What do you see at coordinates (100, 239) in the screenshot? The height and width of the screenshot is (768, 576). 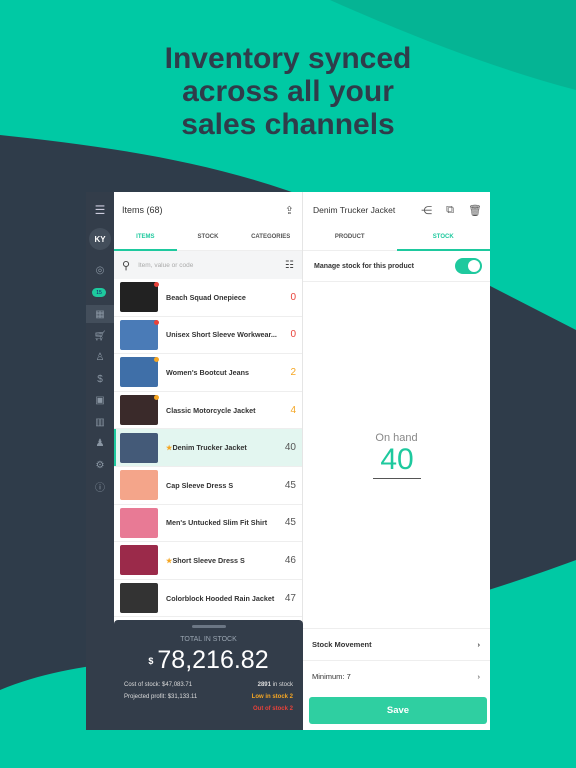 I see `avatar: KY` at bounding box center [100, 239].